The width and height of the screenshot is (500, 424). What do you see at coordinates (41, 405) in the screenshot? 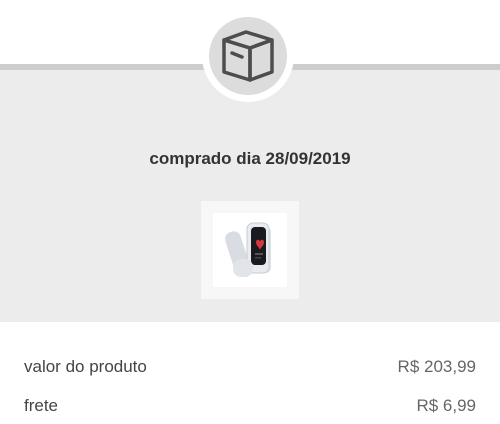
I see `shipping-label: frete` at bounding box center [41, 405].